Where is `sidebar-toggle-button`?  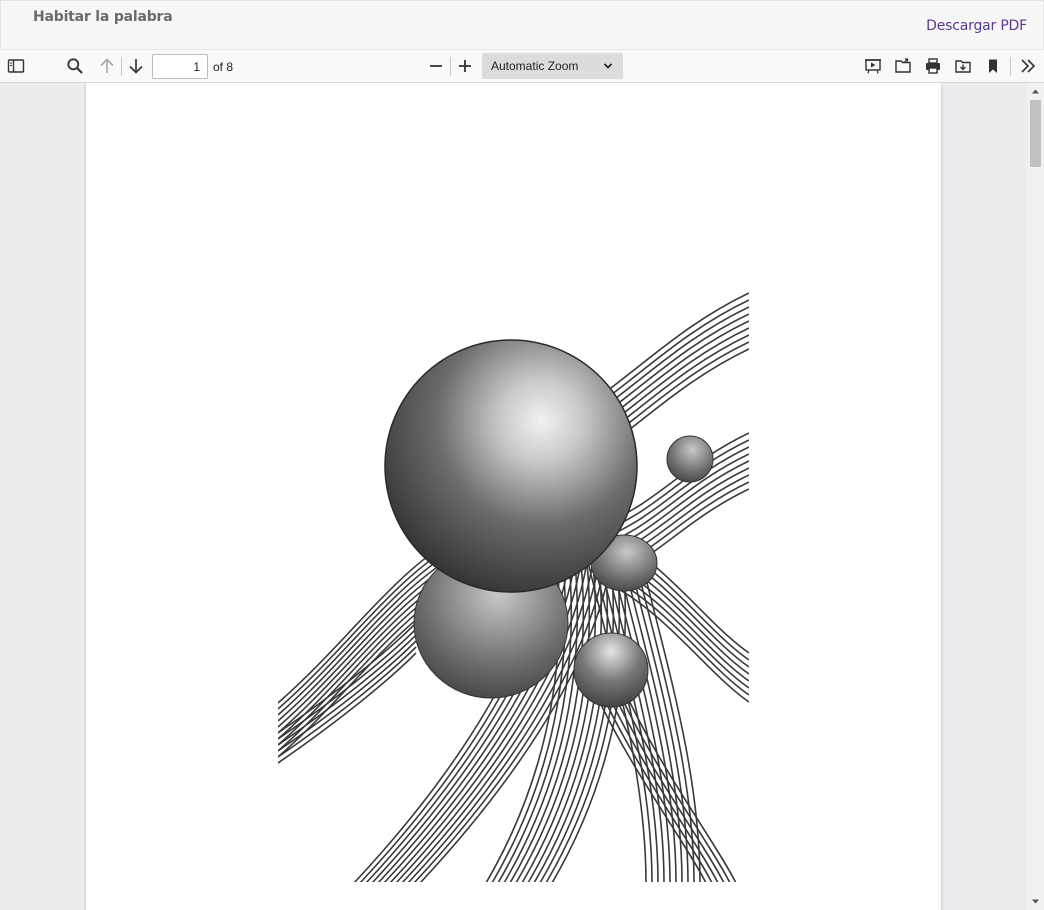
sidebar-toggle-button is located at coordinates (16, 66).